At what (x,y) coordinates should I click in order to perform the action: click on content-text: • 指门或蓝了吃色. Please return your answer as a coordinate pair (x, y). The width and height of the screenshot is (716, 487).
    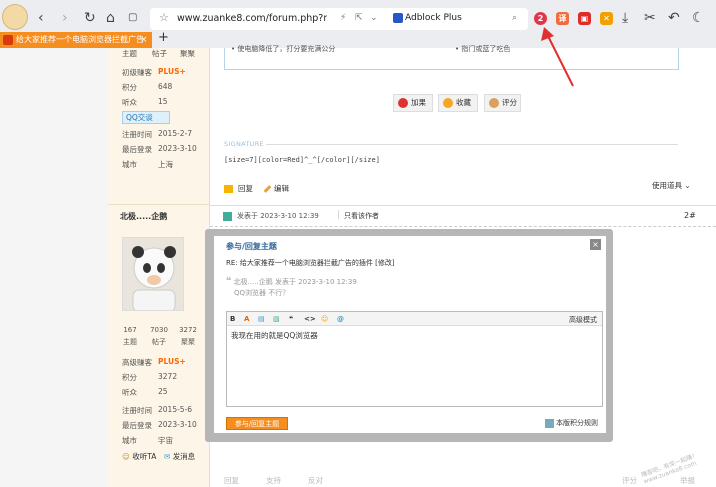
    Looking at the image, I should click on (483, 49).